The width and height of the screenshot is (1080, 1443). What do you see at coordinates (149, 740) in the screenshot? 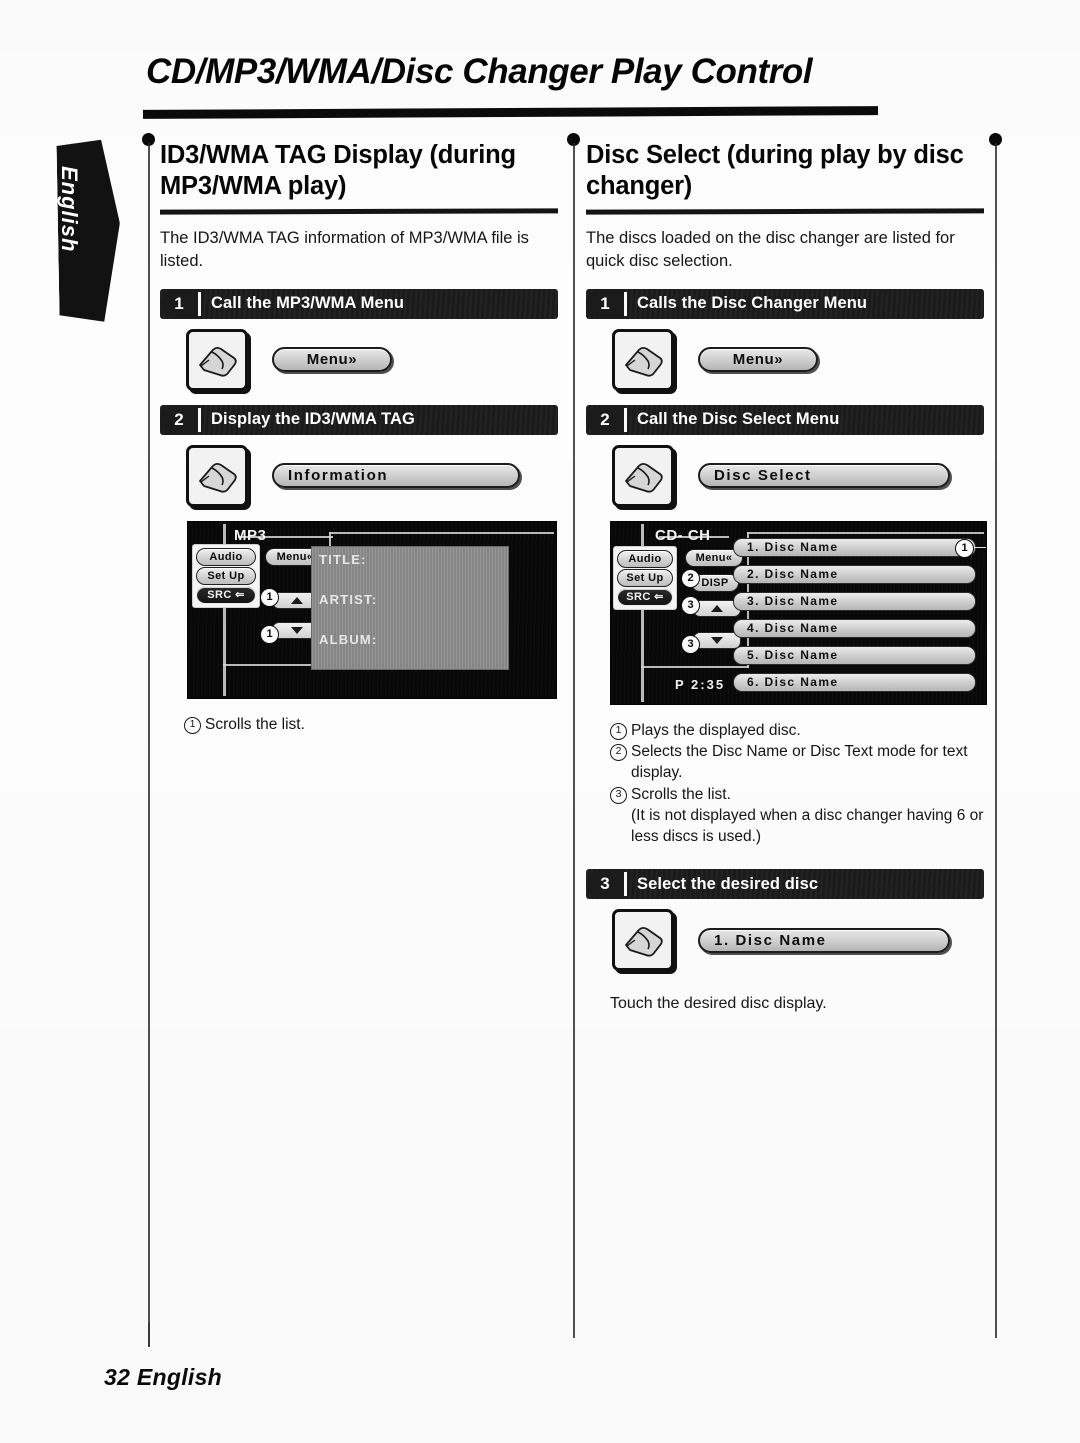
I see `column-rule-left` at bounding box center [149, 740].